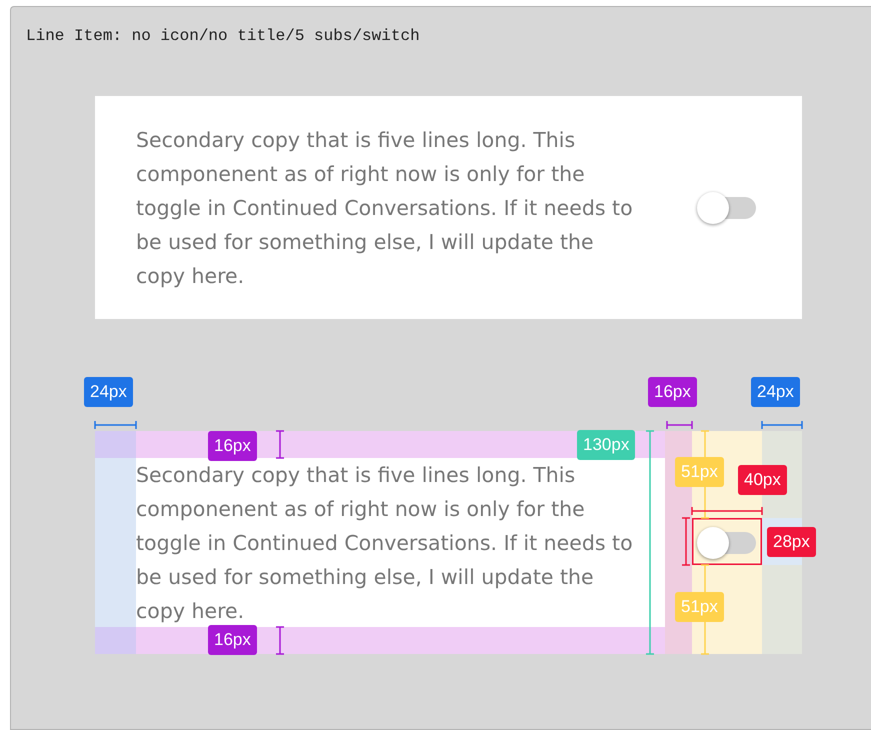 The width and height of the screenshot is (871, 730). Describe the element at coordinates (762, 480) in the screenshot. I see `measurement-label: 40px` at that location.